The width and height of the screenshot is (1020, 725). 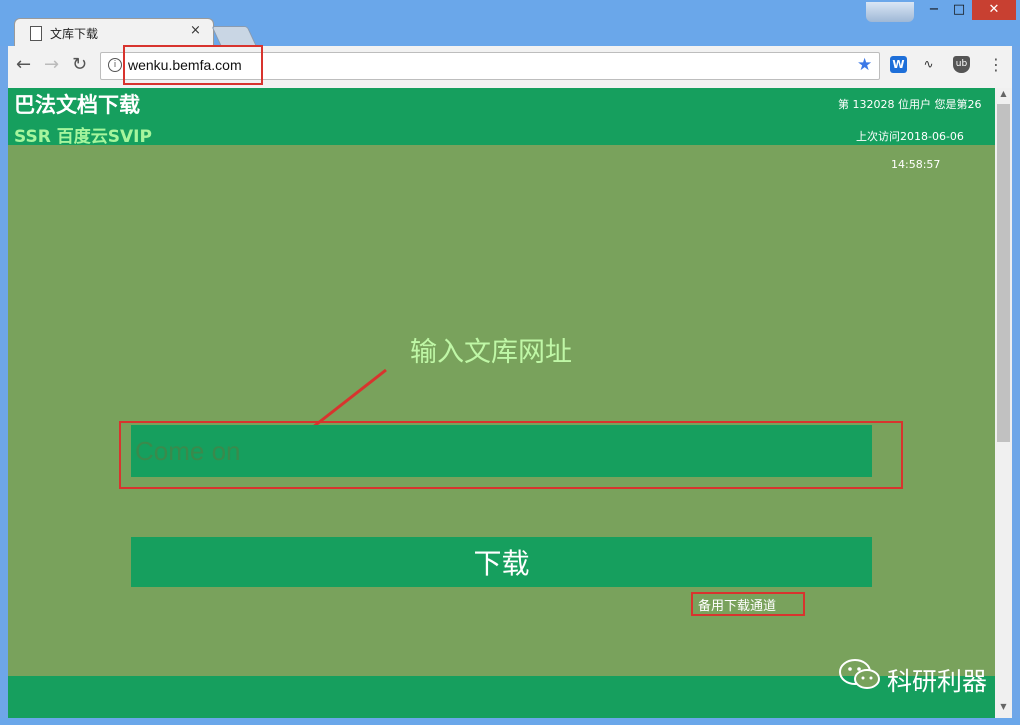 What do you see at coordinates (83, 134) in the screenshot?
I see `site-subtitle: SSR 百度云SVIP` at bounding box center [83, 134].